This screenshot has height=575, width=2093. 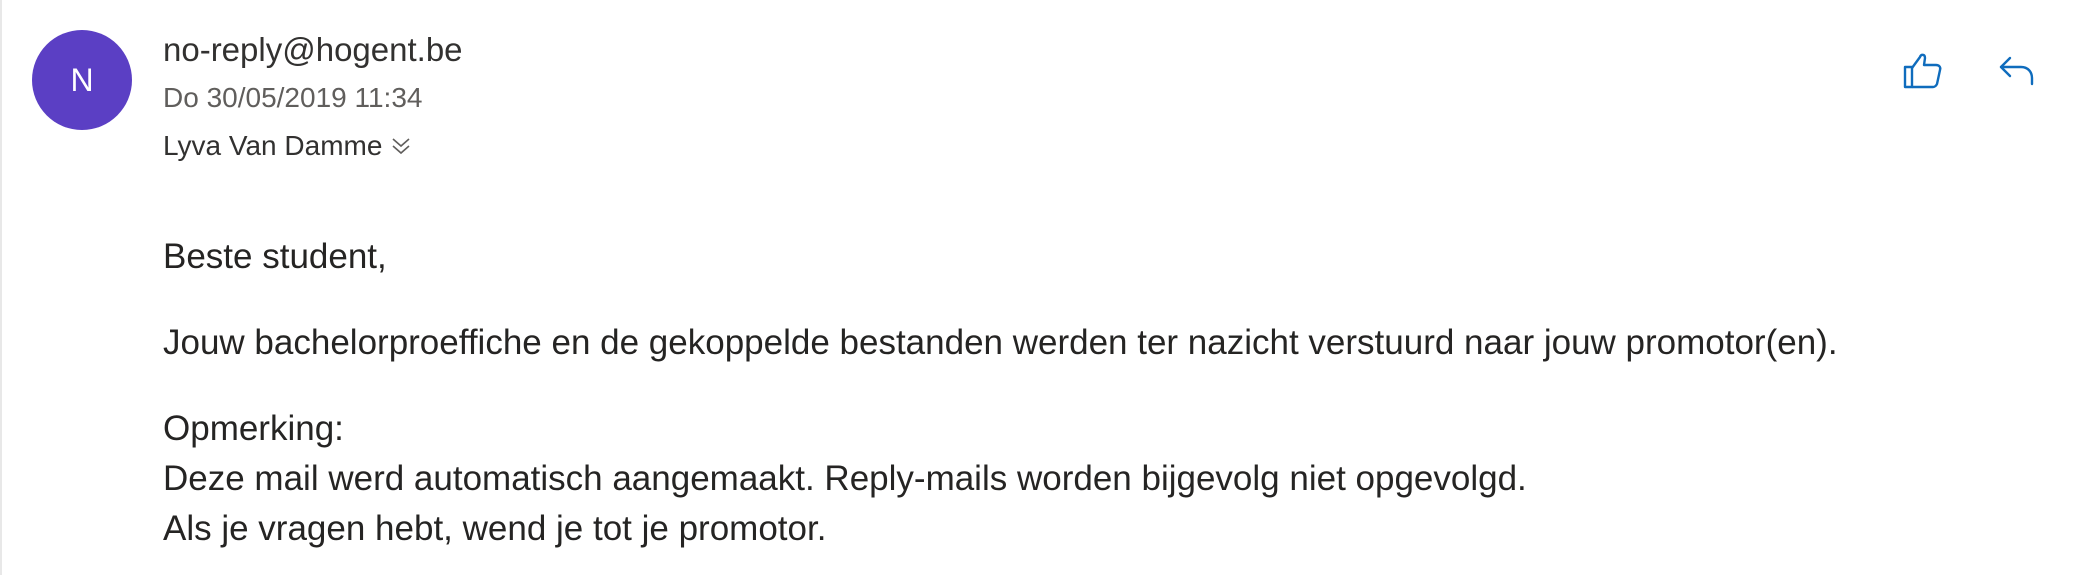 I want to click on sender-avatar: N, so click(x=82, y=80).